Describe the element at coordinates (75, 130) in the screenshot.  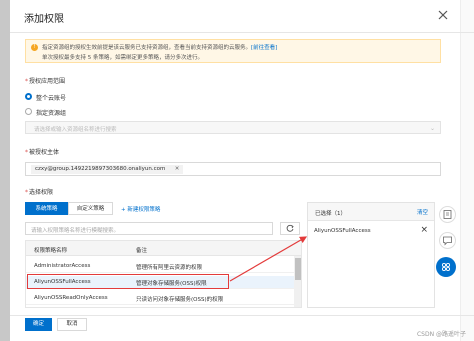
I see `resource-group-placeholder: 请选择或输入资源组名称进行搜索` at that location.